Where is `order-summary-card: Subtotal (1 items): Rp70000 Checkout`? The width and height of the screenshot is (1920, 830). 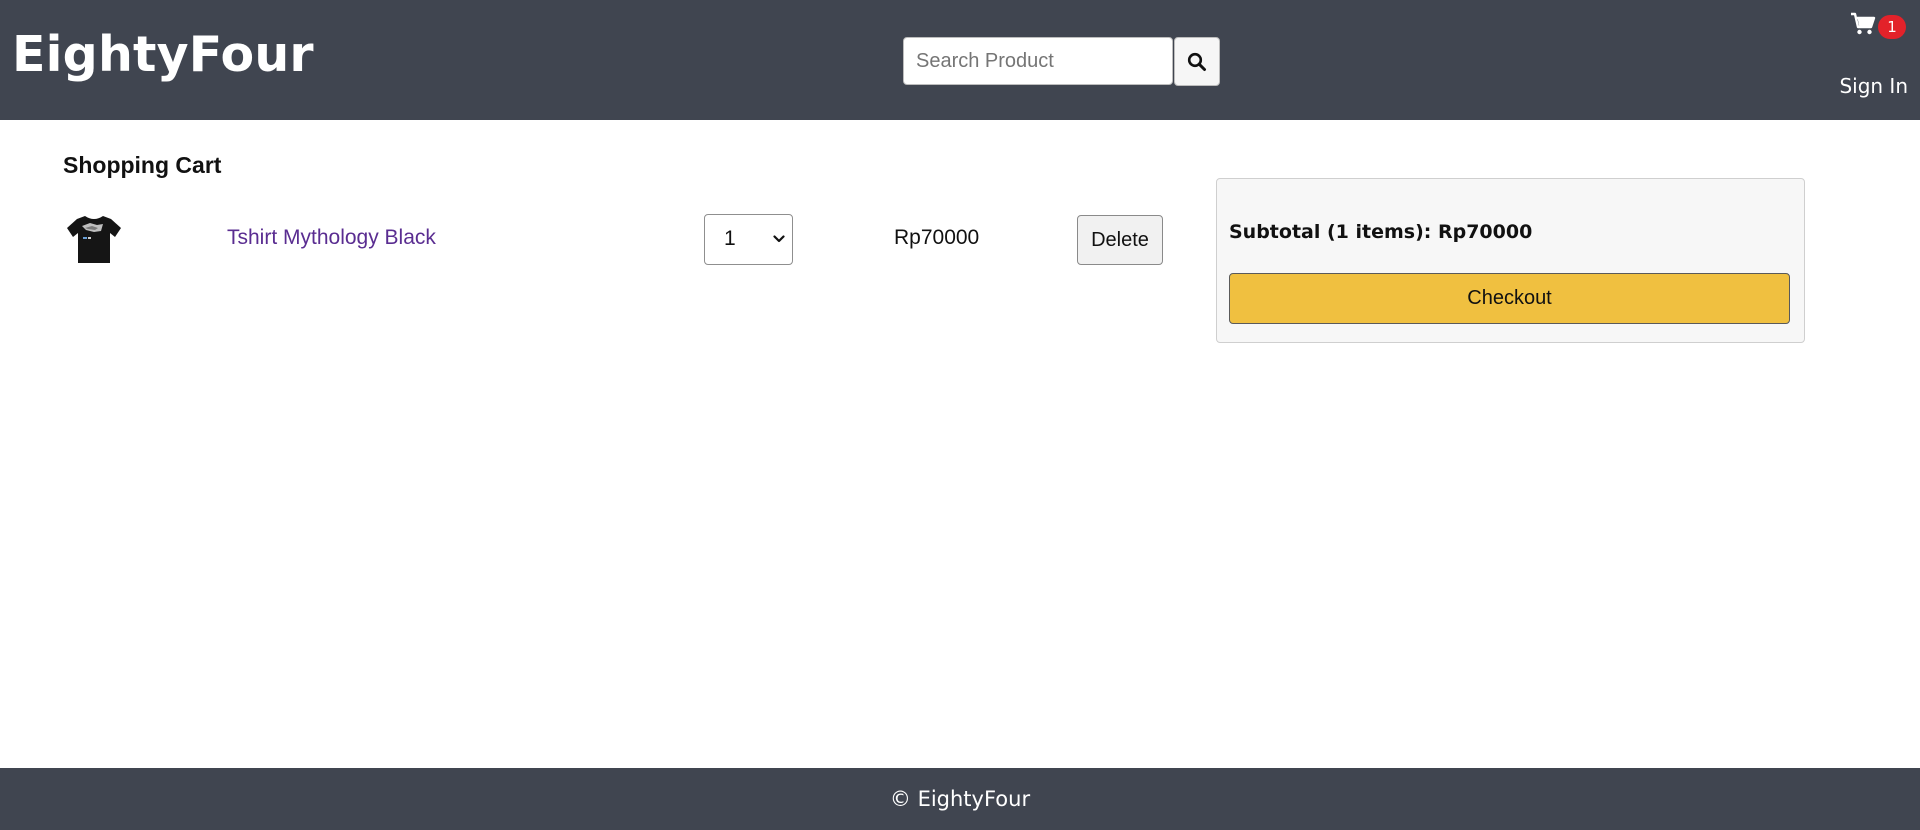
order-summary-card: Subtotal (1 items): Rp70000 Checkout is located at coordinates (1510, 260).